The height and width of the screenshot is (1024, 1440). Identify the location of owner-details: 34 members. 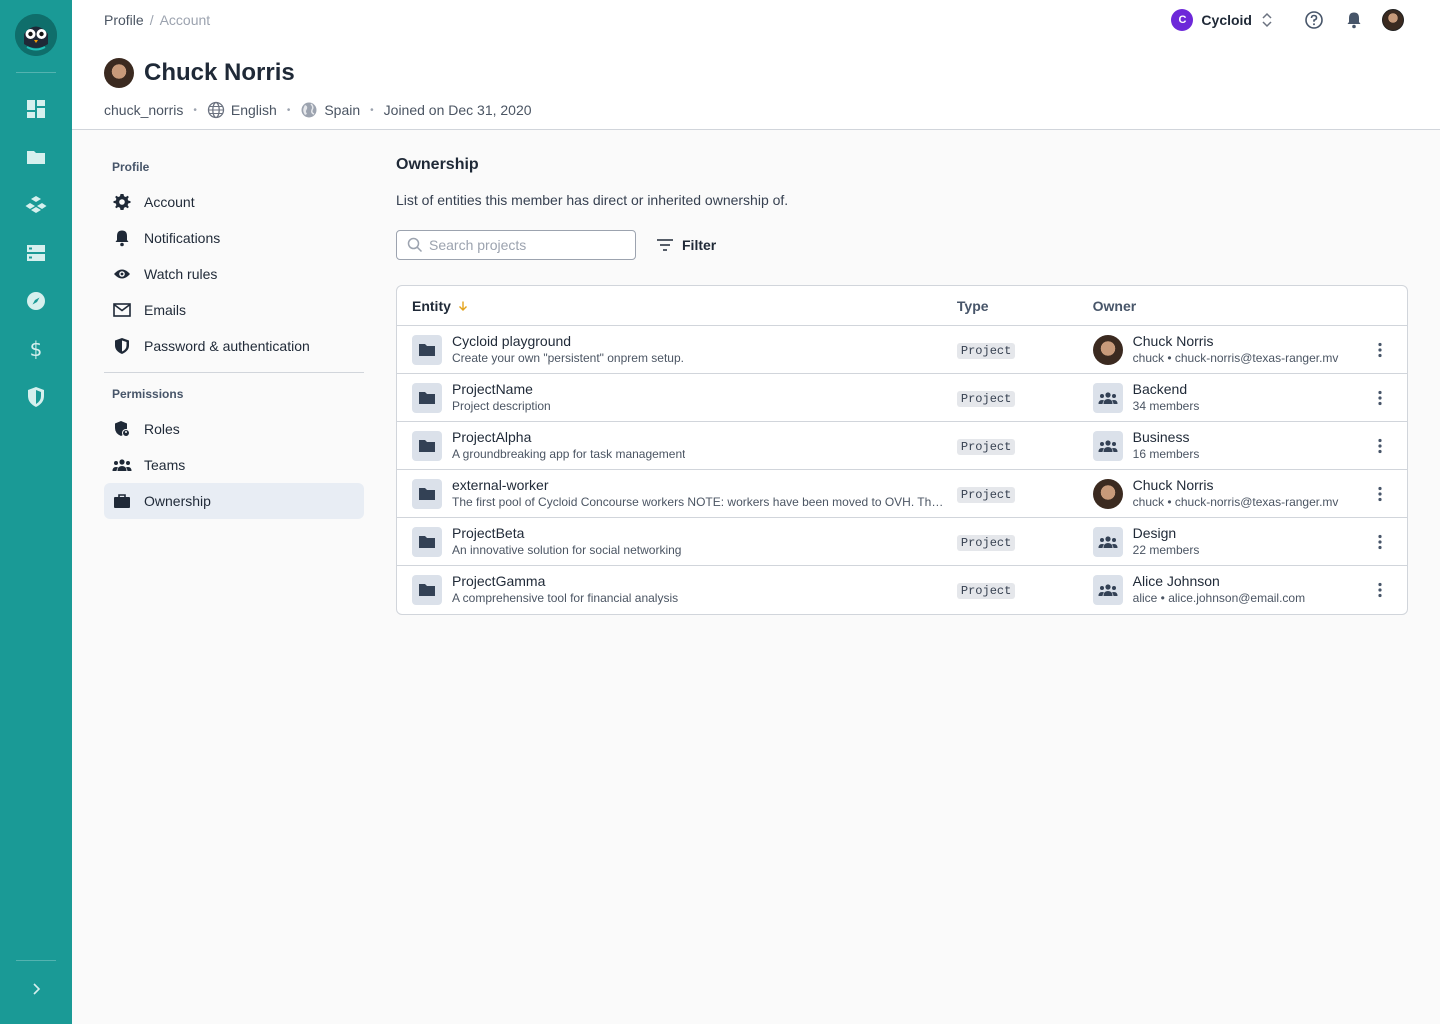
(1166, 405).